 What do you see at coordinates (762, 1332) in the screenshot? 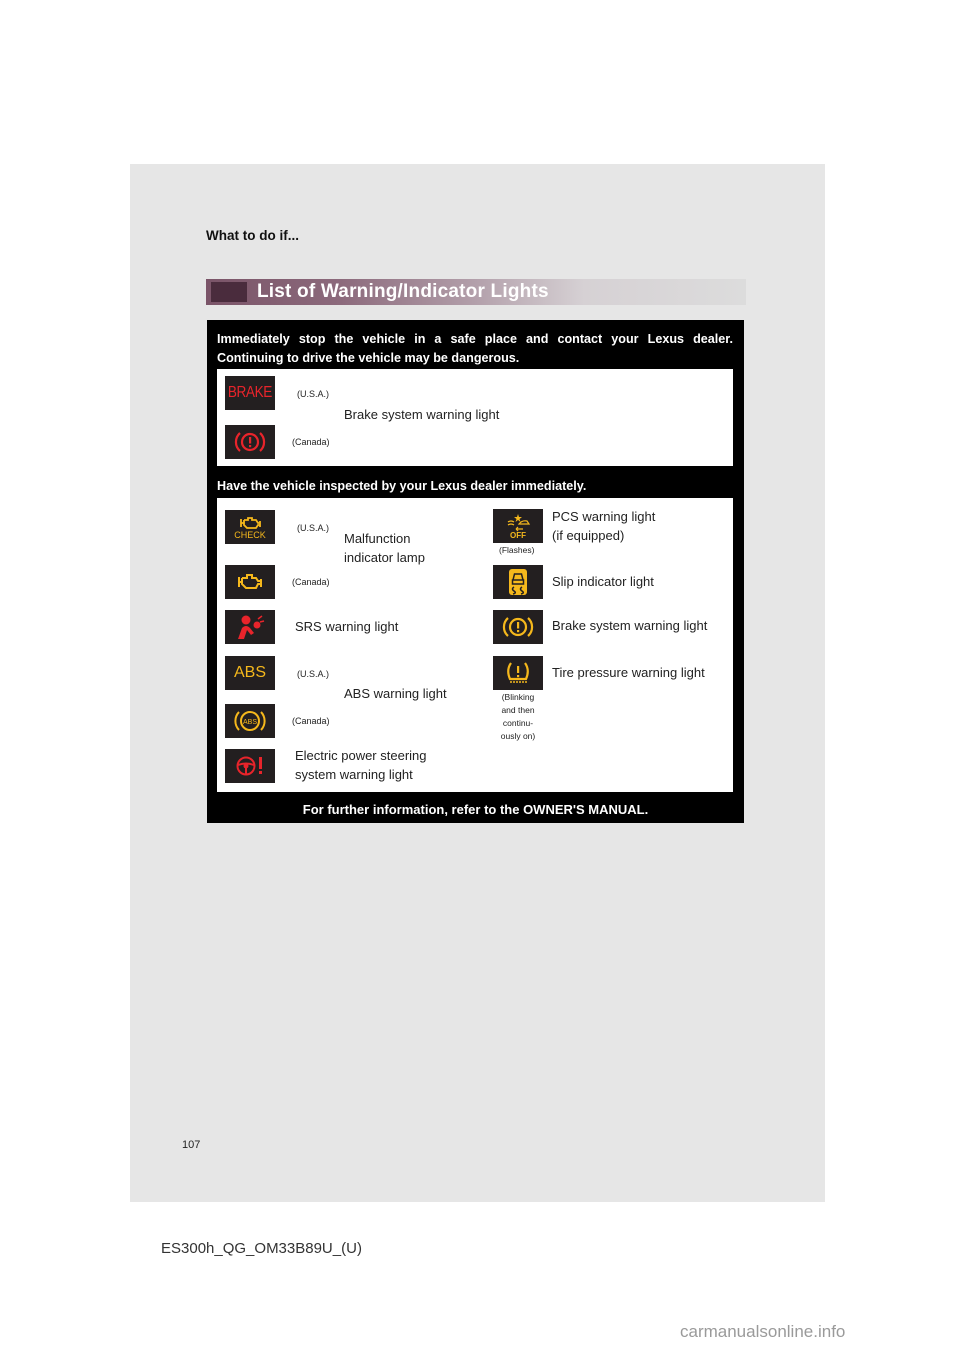
I see `watermark-link: carmanualsonline.info` at bounding box center [762, 1332].